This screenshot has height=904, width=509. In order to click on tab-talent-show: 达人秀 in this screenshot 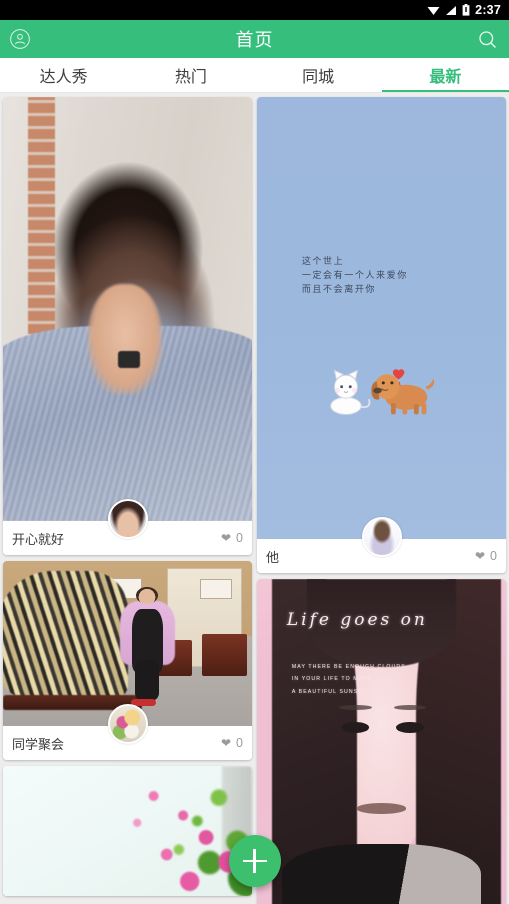, I will do `click(63, 75)`.